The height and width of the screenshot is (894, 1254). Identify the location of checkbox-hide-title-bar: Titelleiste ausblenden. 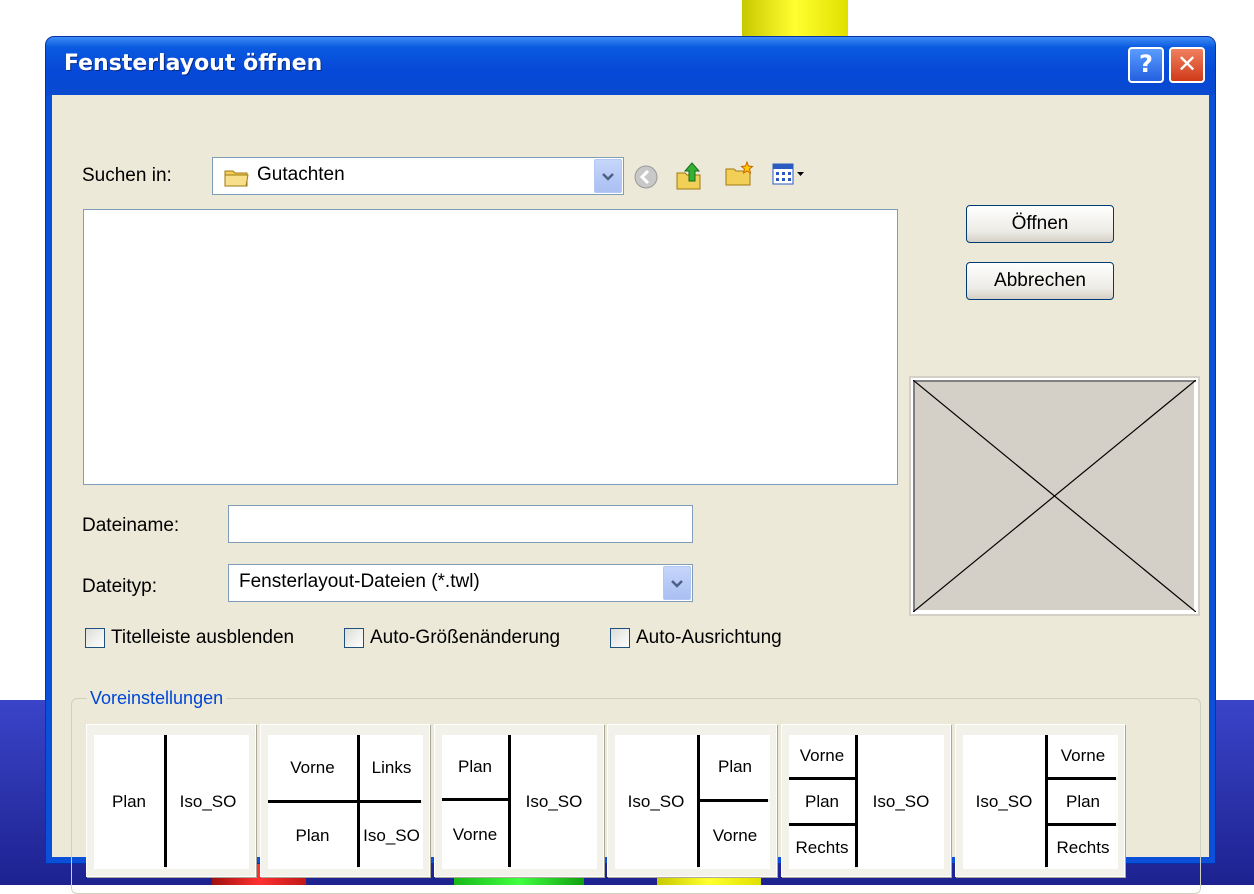
(189, 638).